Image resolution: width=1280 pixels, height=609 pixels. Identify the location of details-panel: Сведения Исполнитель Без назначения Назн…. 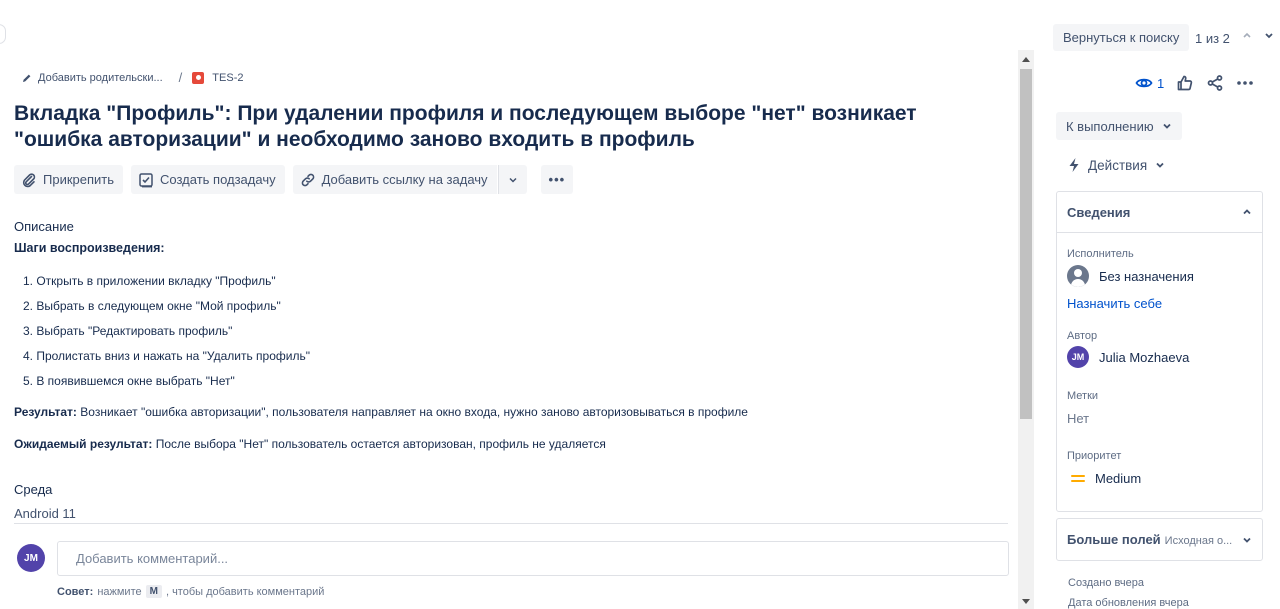
(1159, 351).